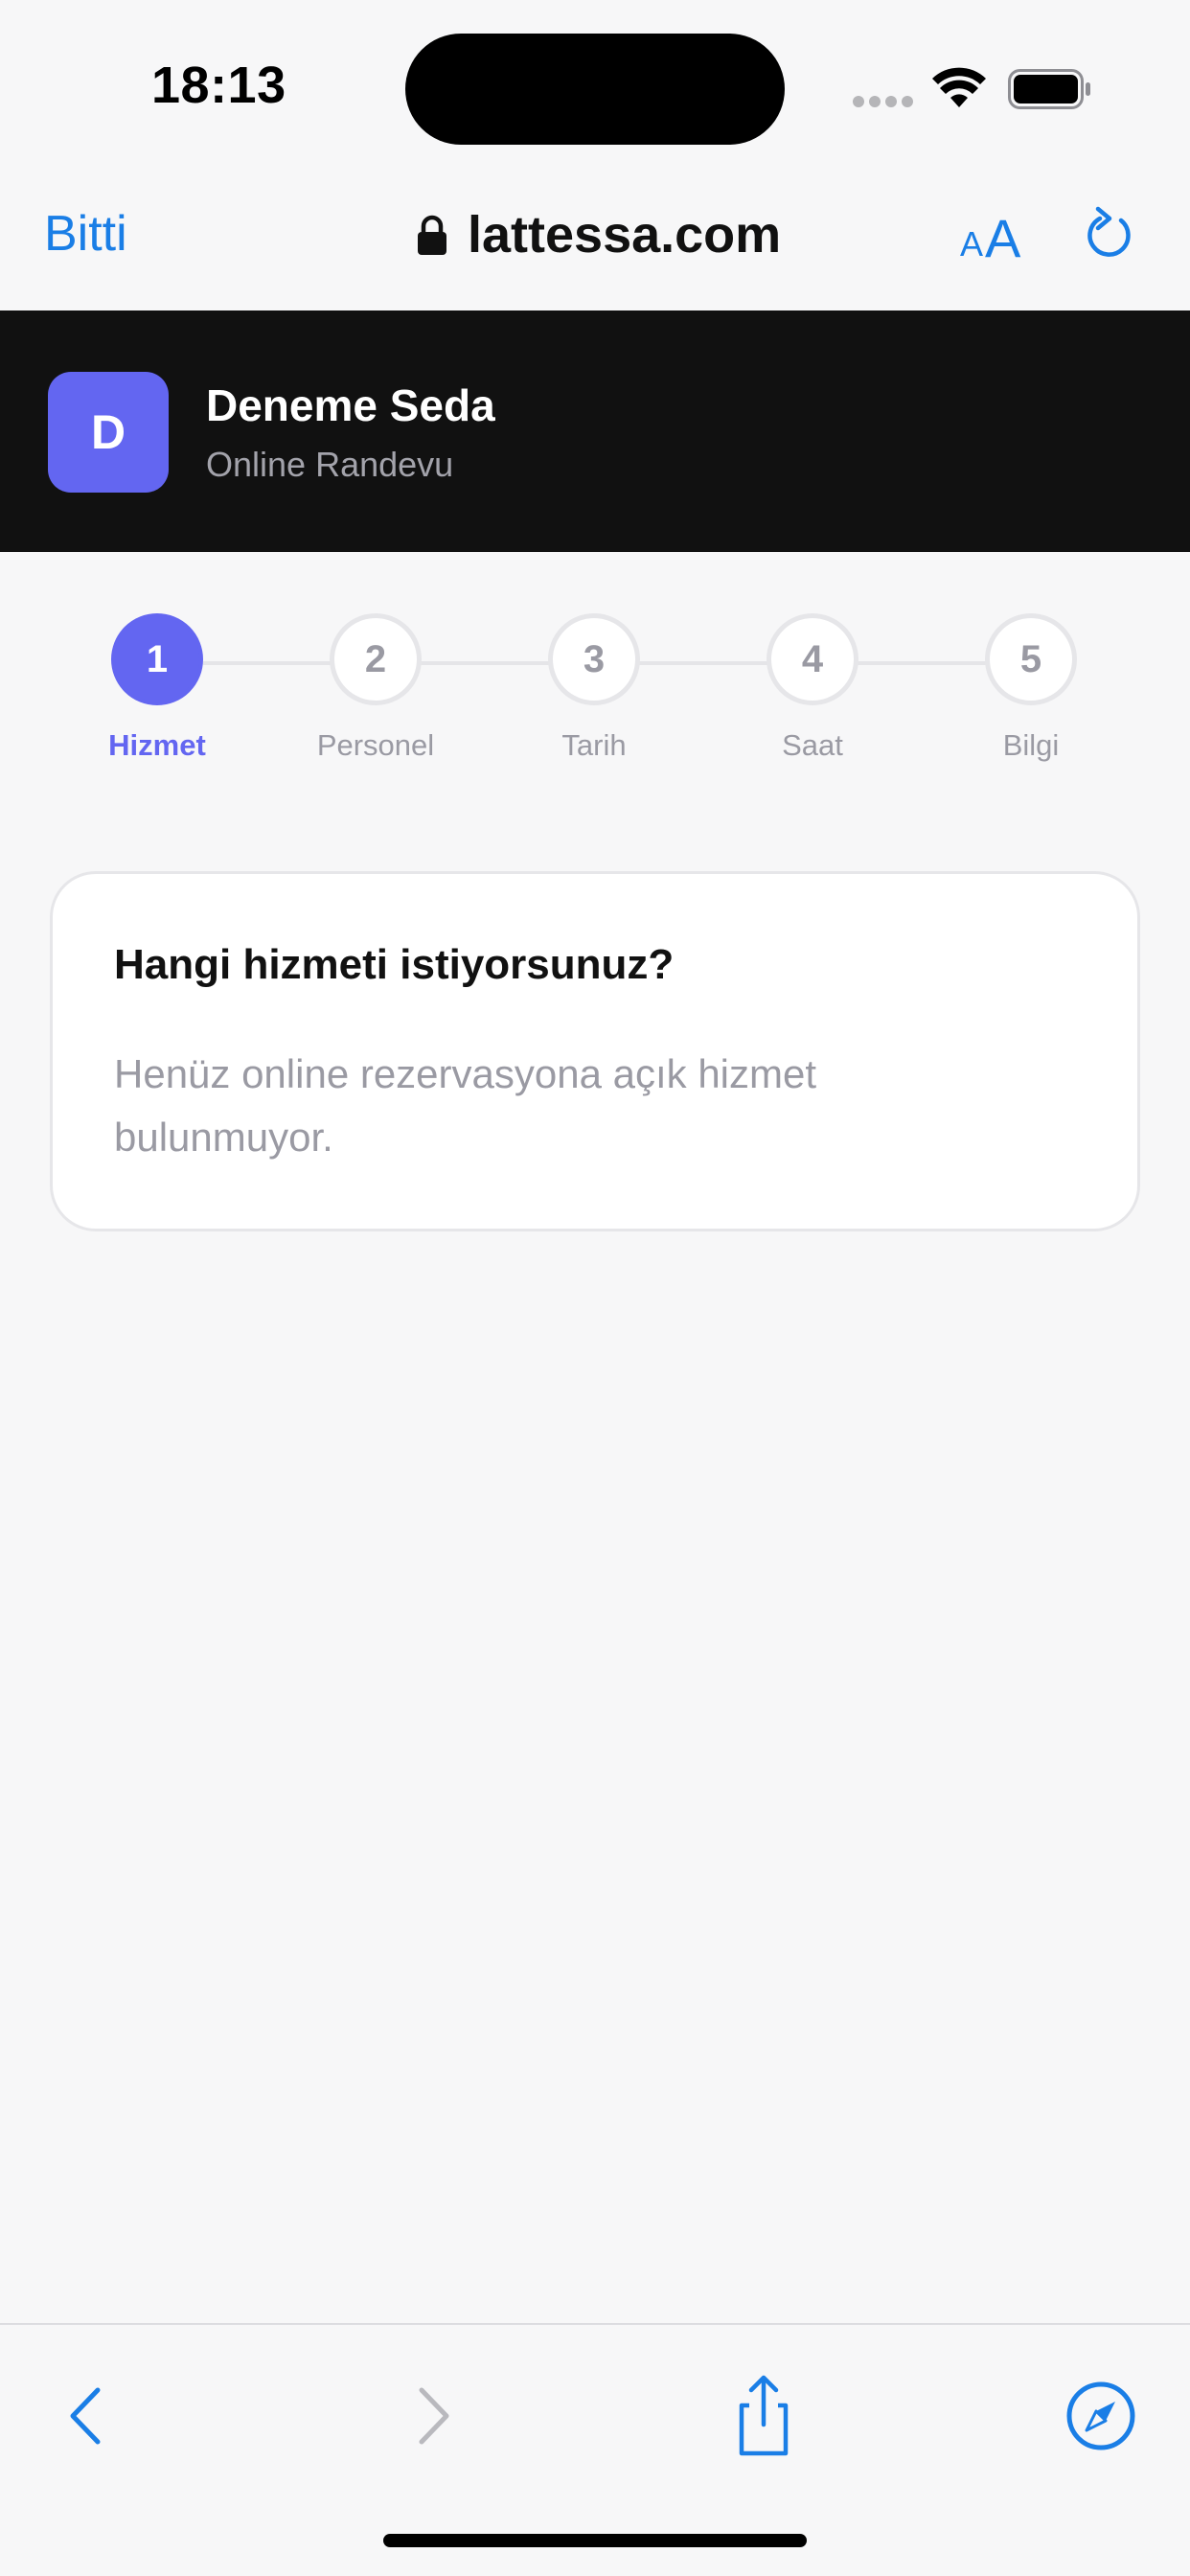  Describe the element at coordinates (375, 745) in the screenshot. I see `step-label: Personel` at that location.